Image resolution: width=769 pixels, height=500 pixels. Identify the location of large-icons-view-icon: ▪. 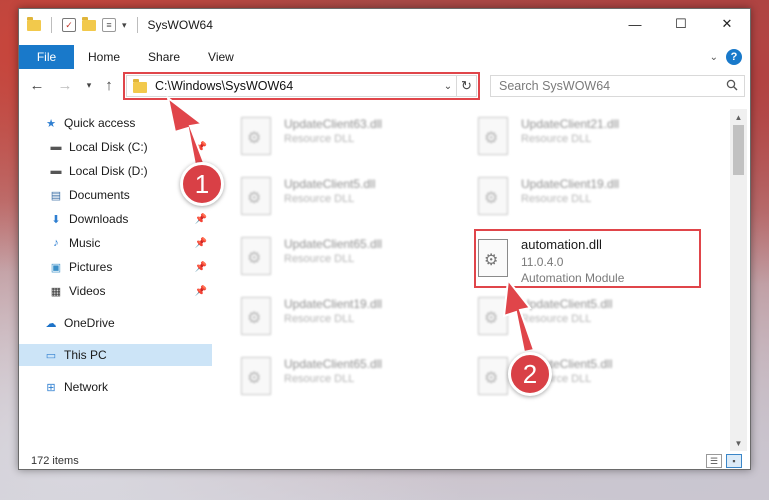
(734, 461).